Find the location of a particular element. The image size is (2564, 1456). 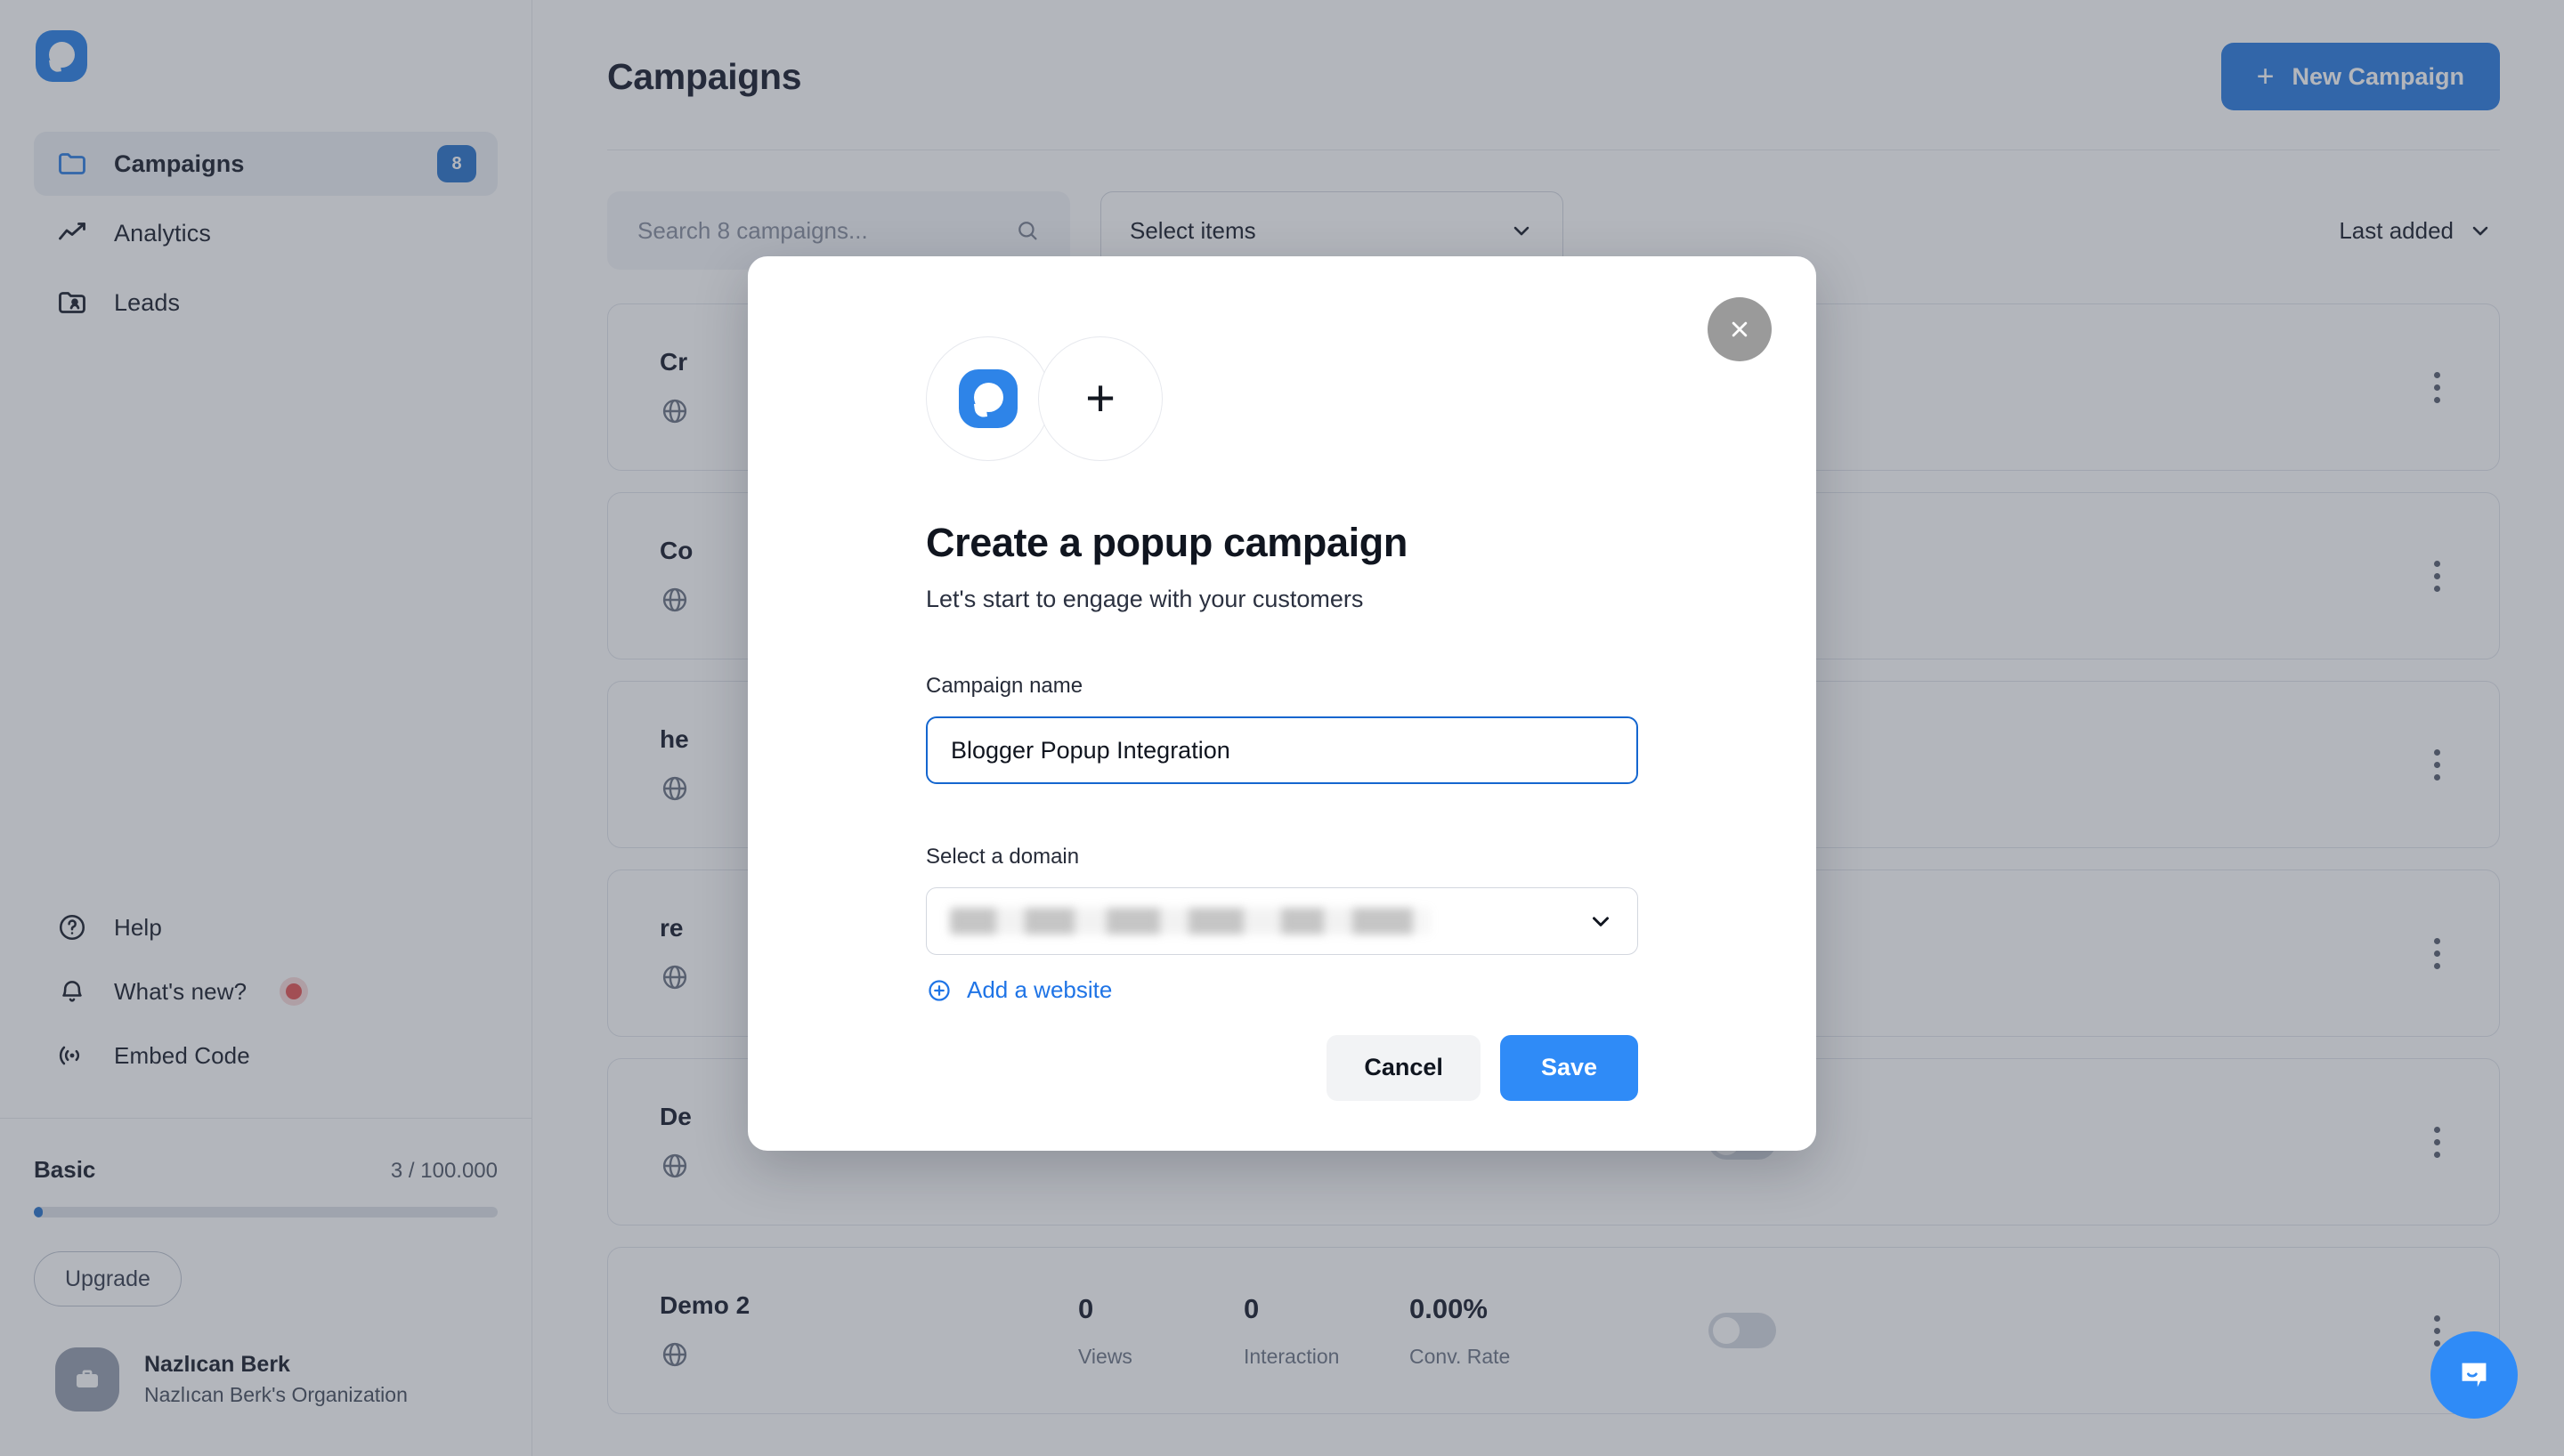

domain-selected-value-redacted is located at coordinates (1190, 921).